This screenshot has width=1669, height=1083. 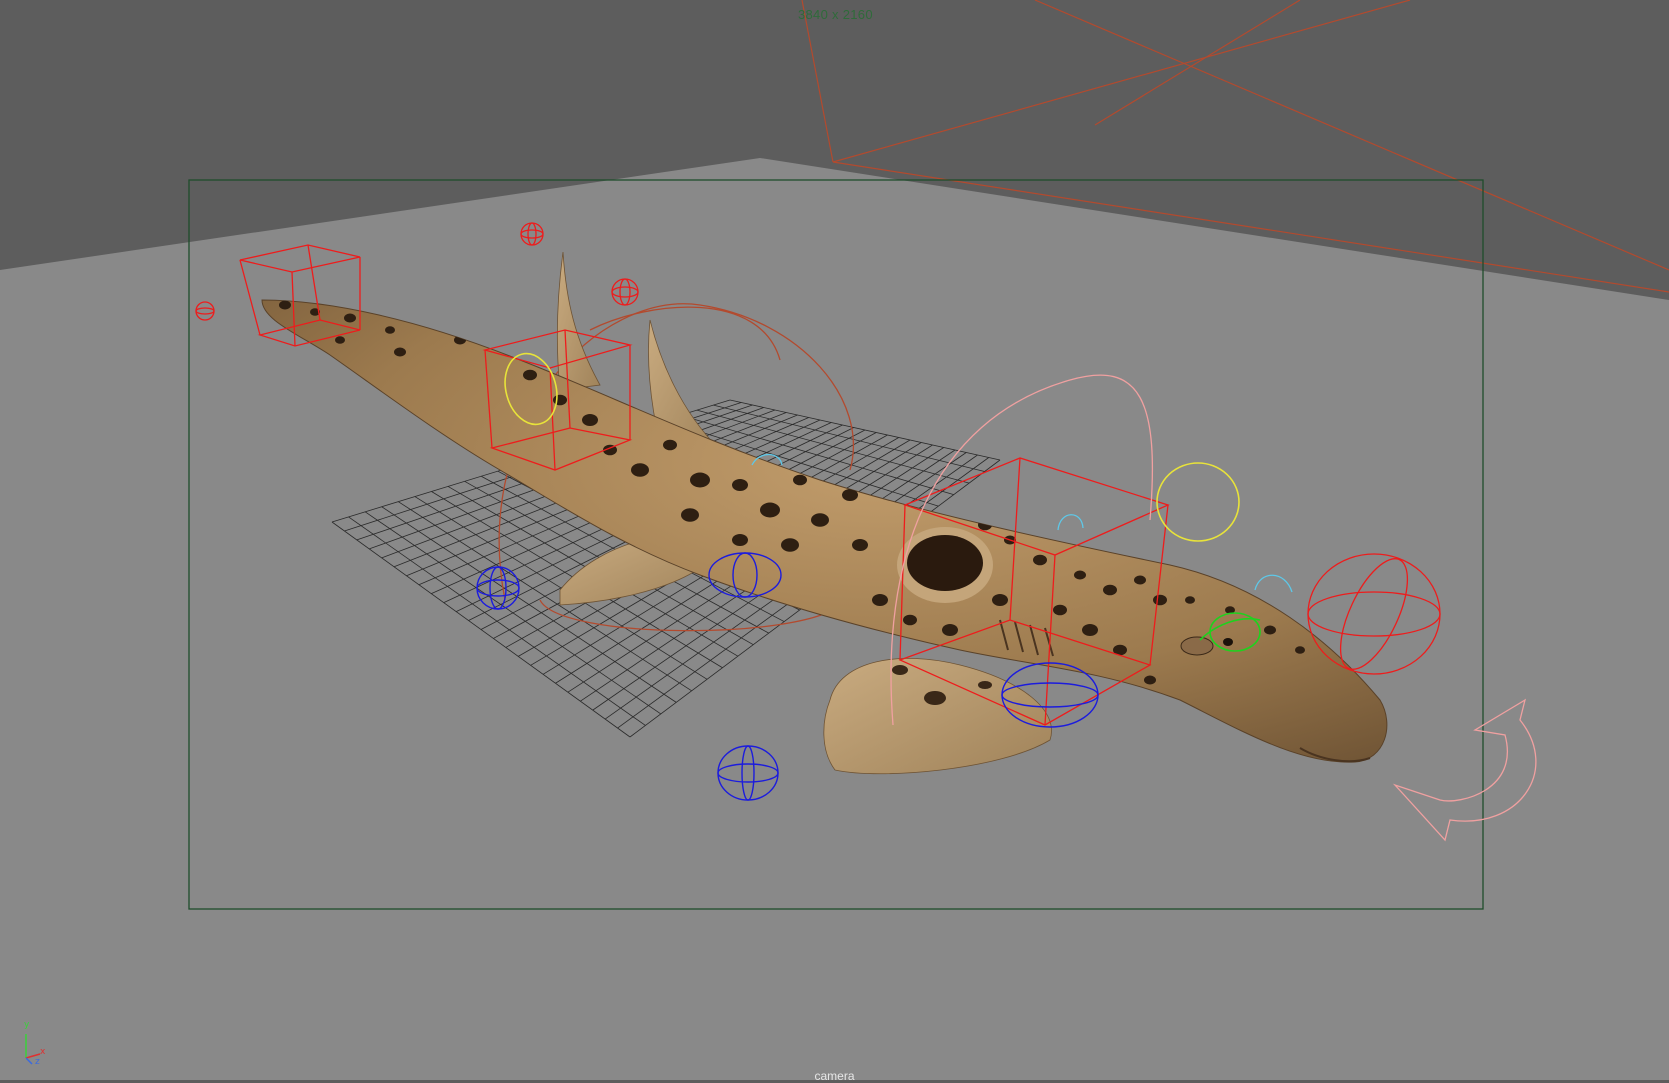 I want to click on ocellus-spot, so click(x=945, y=563).